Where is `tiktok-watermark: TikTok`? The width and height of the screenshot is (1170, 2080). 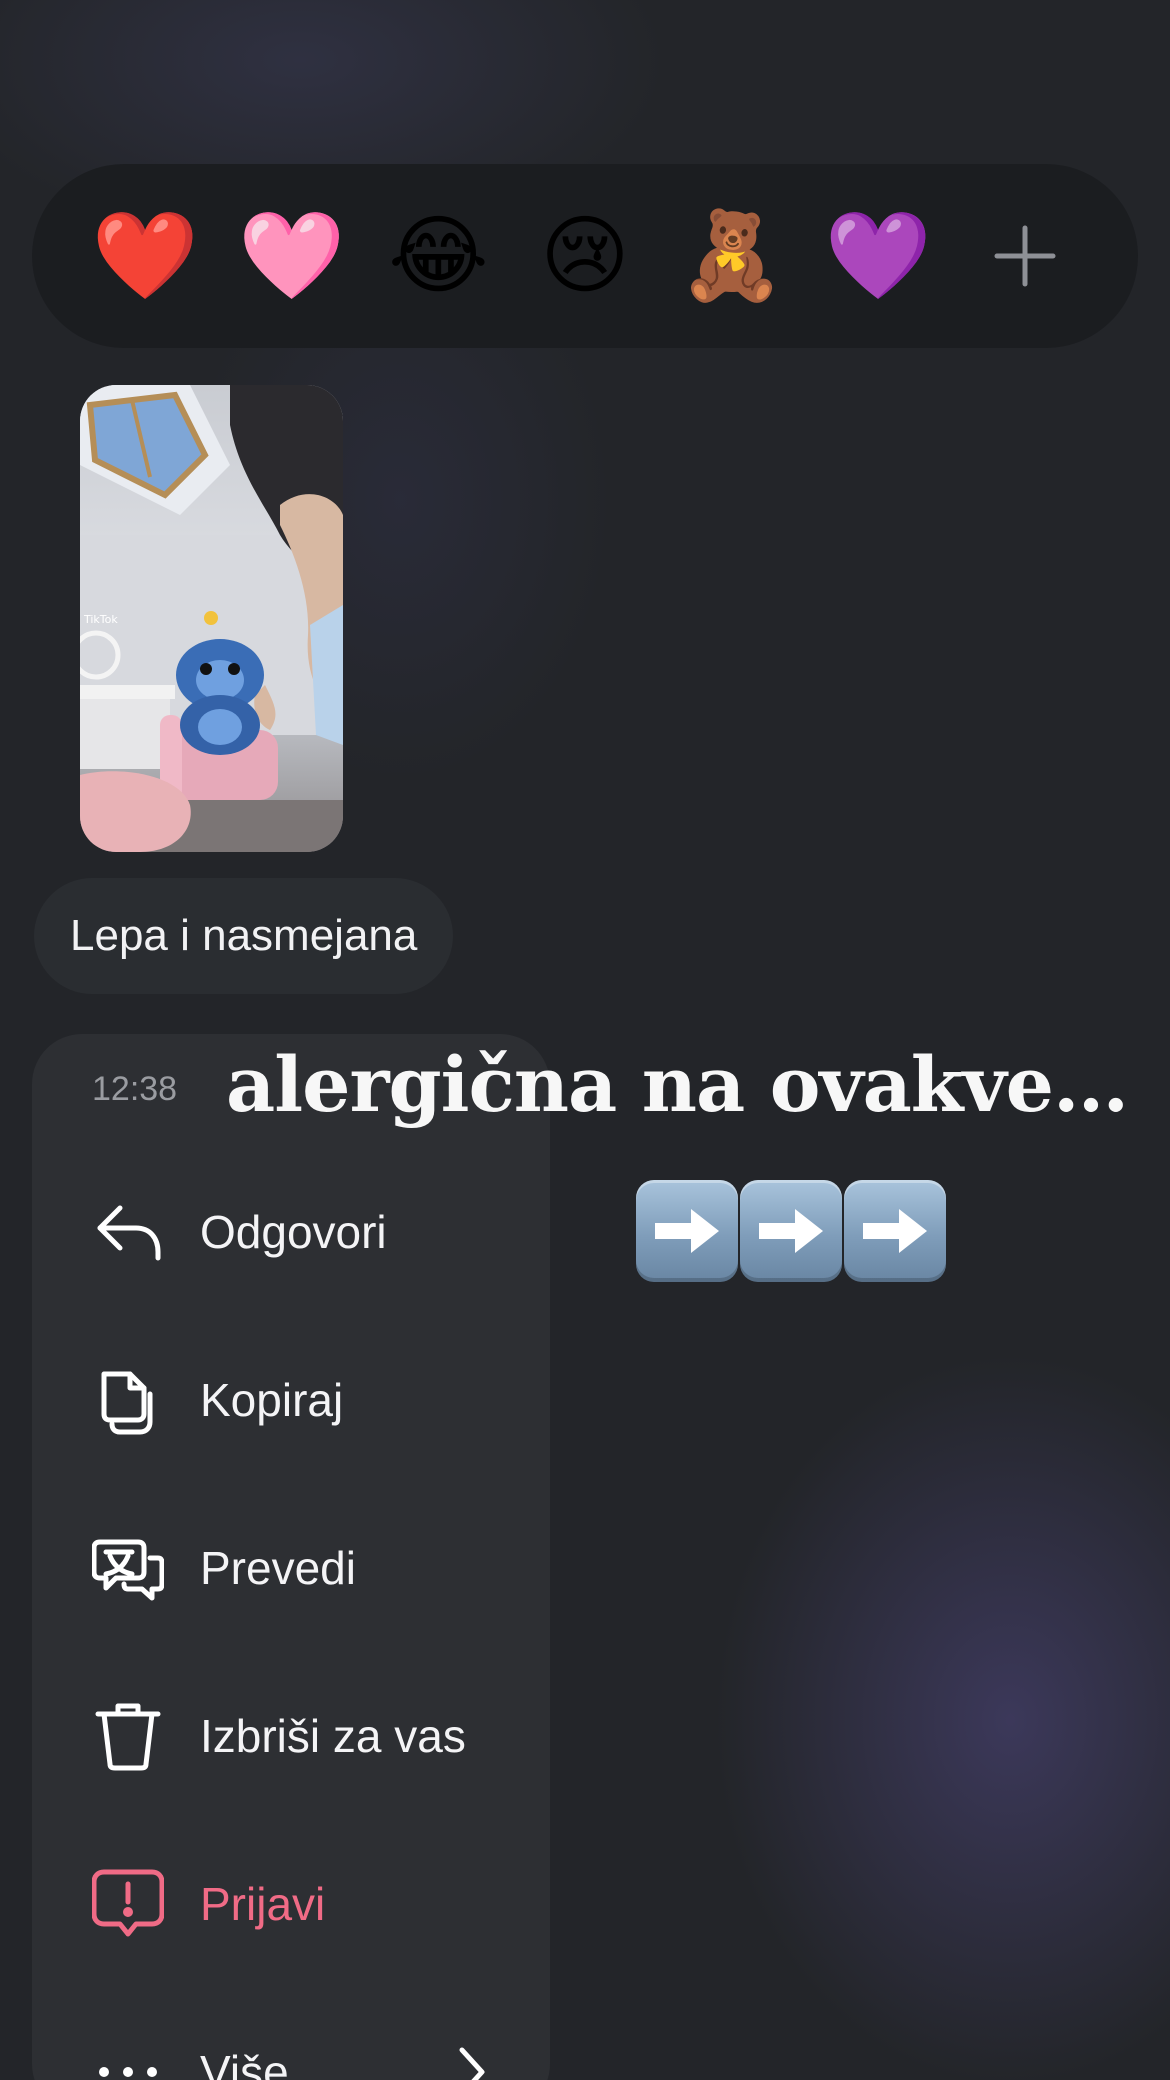 tiktok-watermark: TikTok is located at coordinates (100, 619).